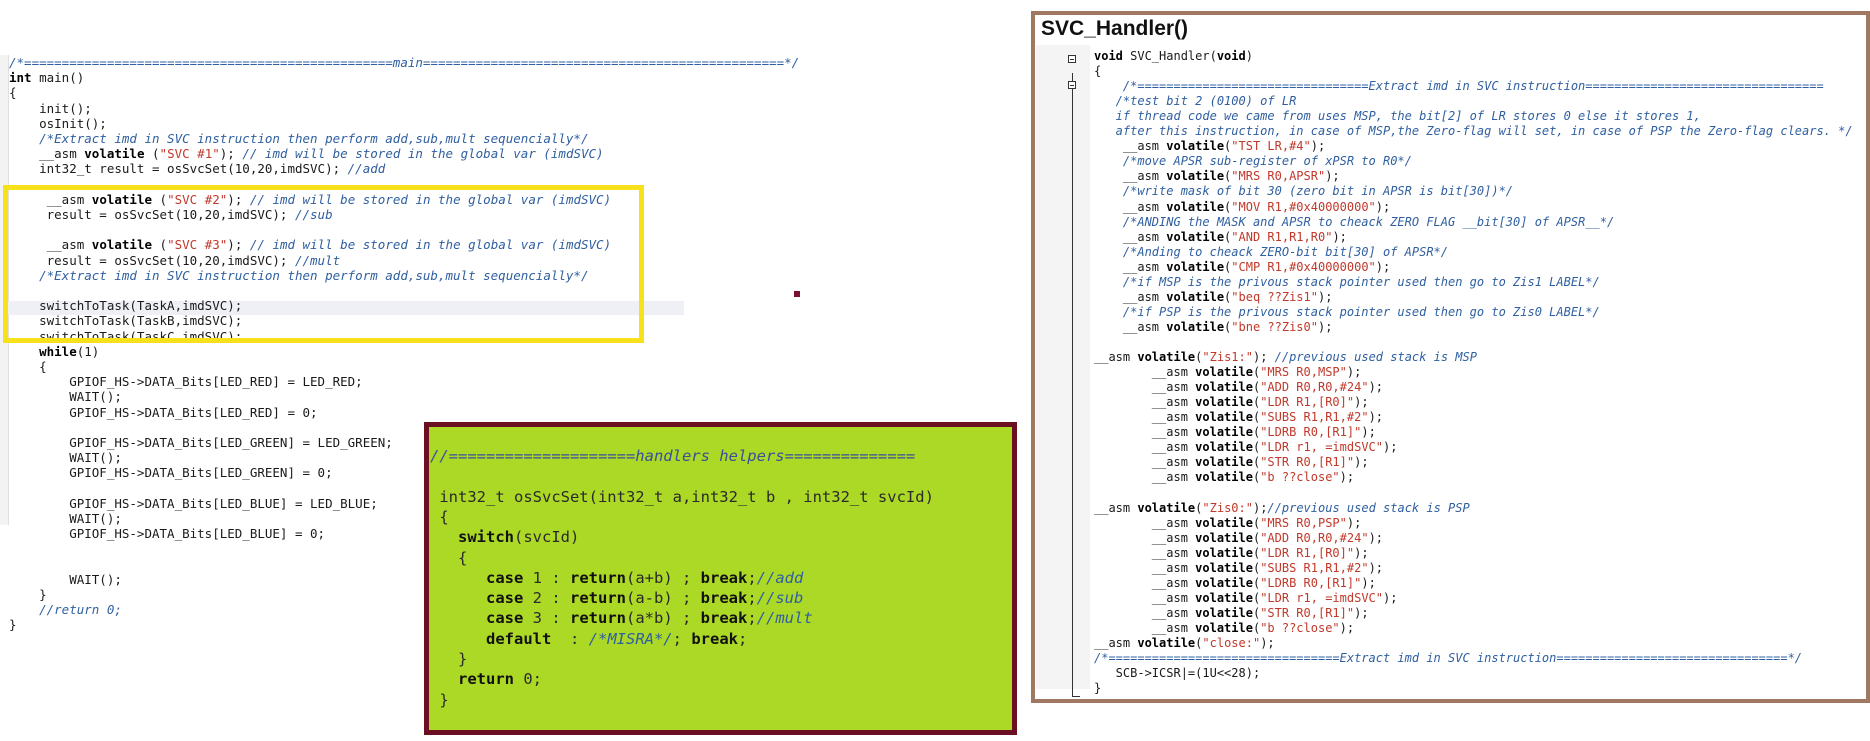  I want to click on svc-editor-gutter, so click(1063, 371).